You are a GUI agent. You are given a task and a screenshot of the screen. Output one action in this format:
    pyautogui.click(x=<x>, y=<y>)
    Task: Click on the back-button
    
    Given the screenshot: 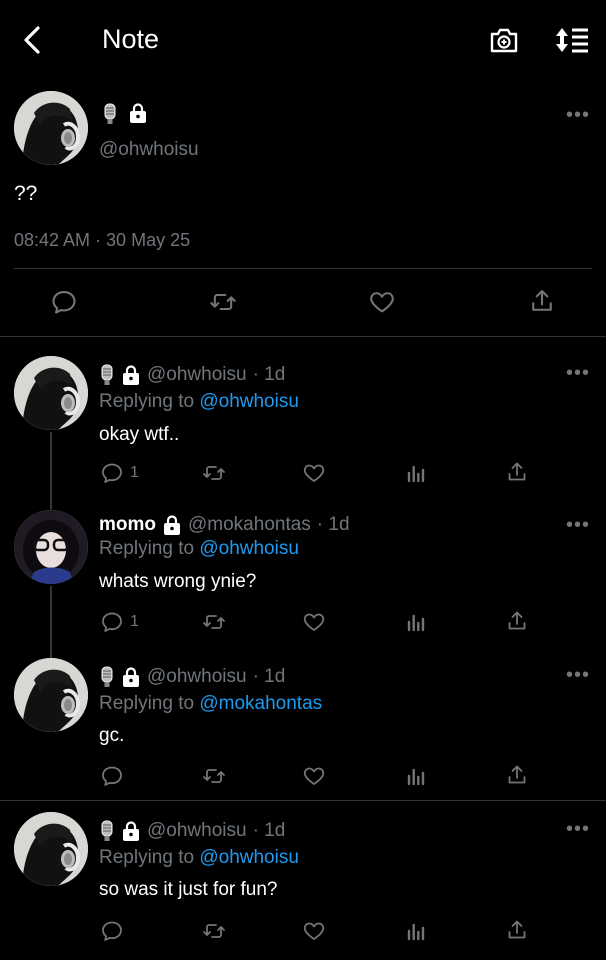 What is the action you would take?
    pyautogui.click(x=32, y=40)
    